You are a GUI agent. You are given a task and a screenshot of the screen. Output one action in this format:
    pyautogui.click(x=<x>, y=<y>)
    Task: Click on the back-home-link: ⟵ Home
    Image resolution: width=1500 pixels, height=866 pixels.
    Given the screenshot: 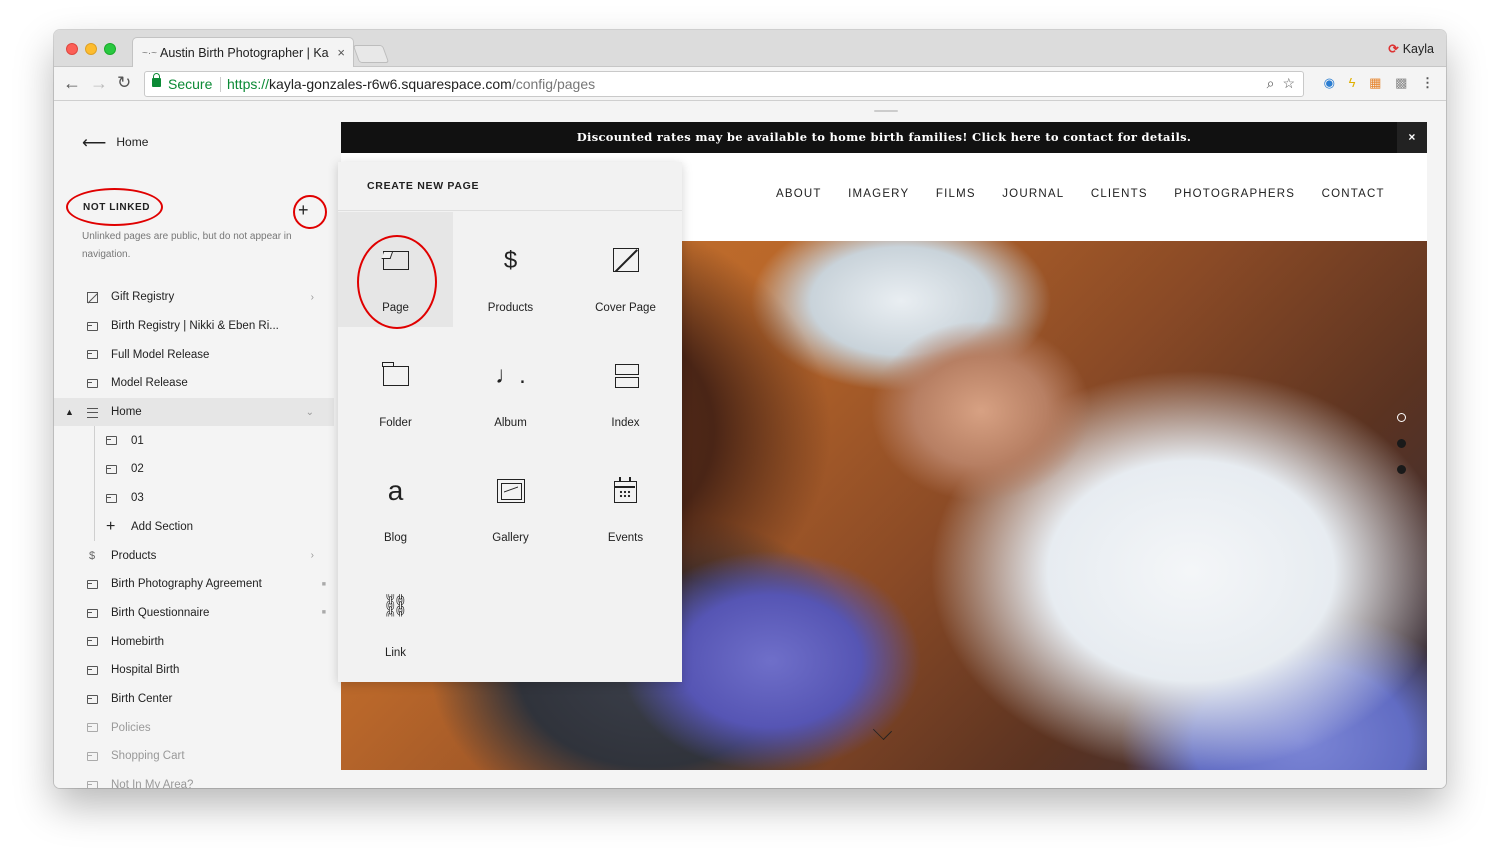 What is the action you would take?
    pyautogui.click(x=115, y=143)
    